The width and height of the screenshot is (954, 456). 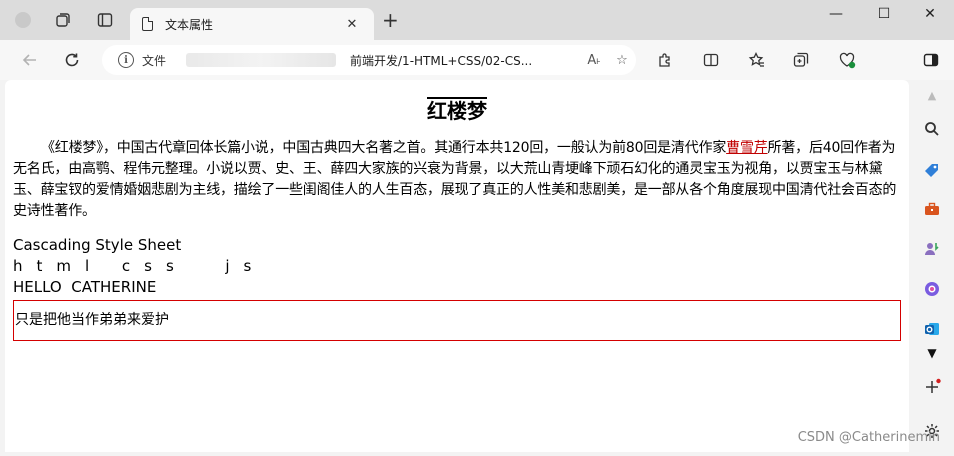 What do you see at coordinates (97, 245) in the screenshot?
I see `css-line: Cascading Style Sheet` at bounding box center [97, 245].